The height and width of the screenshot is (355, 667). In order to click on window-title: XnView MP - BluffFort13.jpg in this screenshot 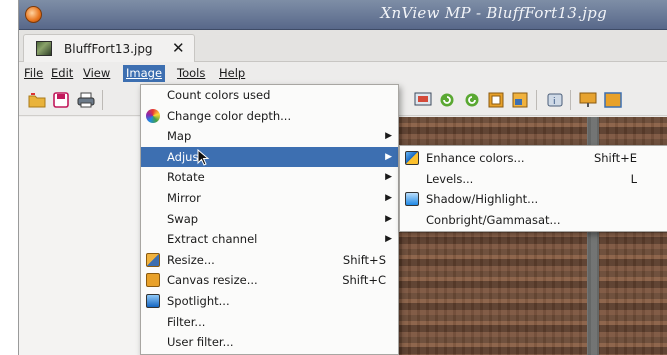, I will do `click(493, 13)`.